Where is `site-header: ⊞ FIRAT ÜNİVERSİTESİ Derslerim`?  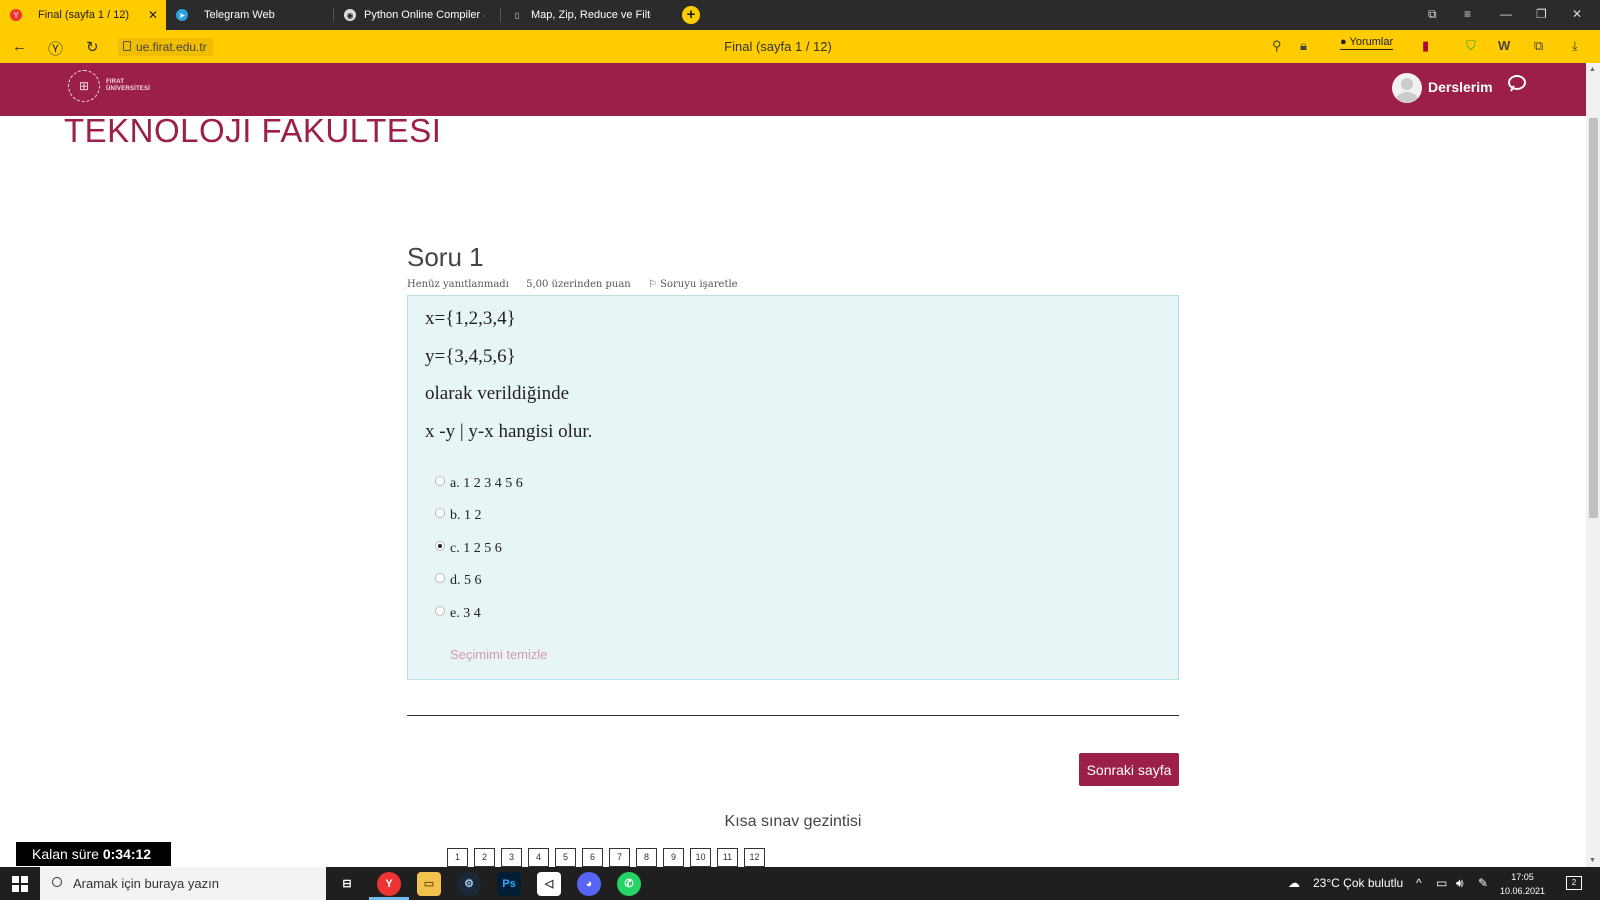
site-header: ⊞ FIRAT ÜNİVERSİTESİ Derslerim is located at coordinates (793, 89).